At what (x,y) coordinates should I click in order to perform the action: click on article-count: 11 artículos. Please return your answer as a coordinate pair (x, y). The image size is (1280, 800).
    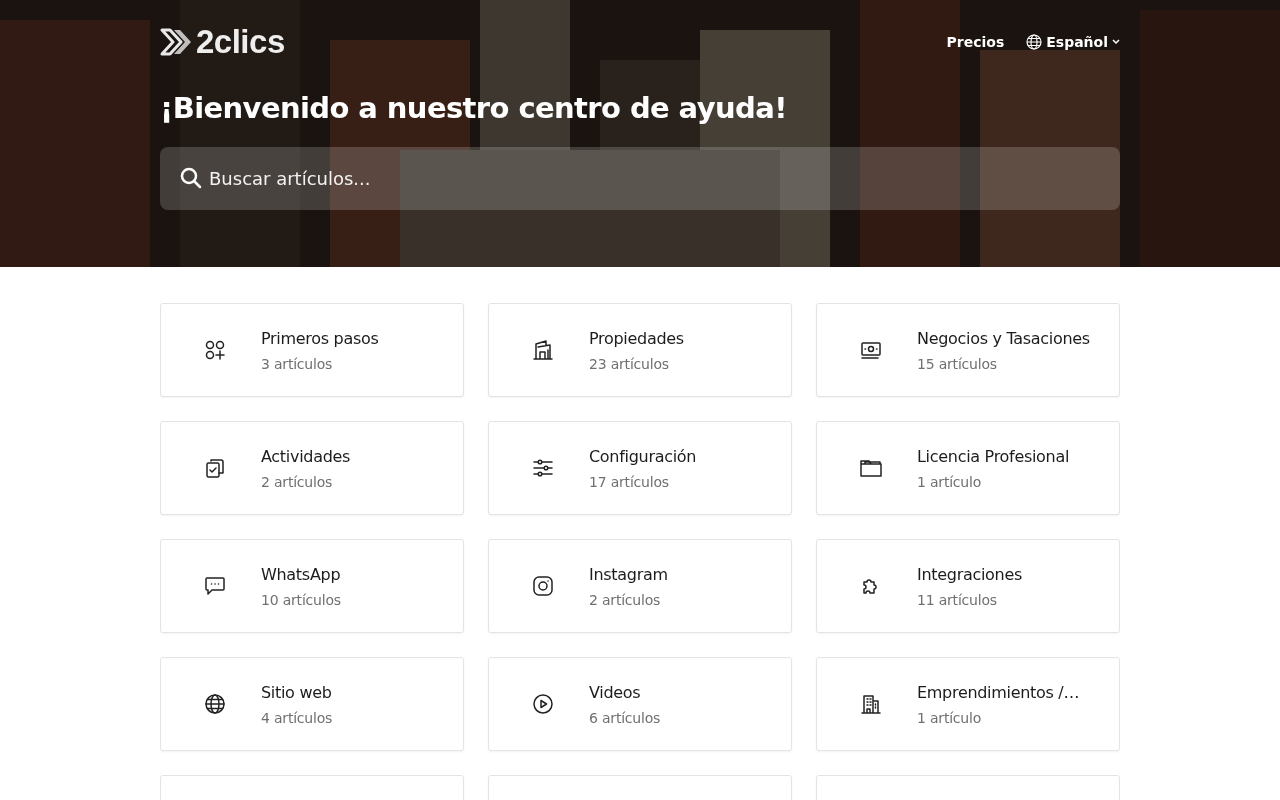
    Looking at the image, I should click on (957, 599).